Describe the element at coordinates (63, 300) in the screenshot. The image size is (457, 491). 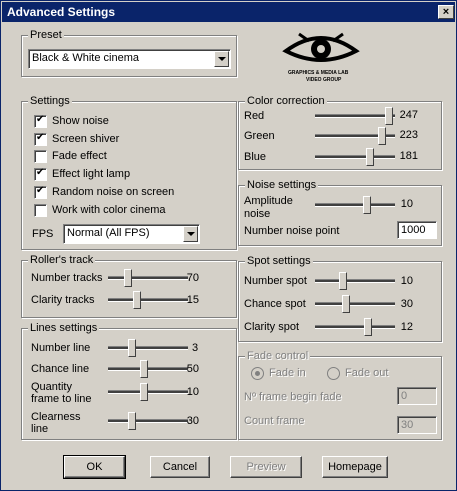
I see `clarity-tracks-label: Clarity tracks` at that location.